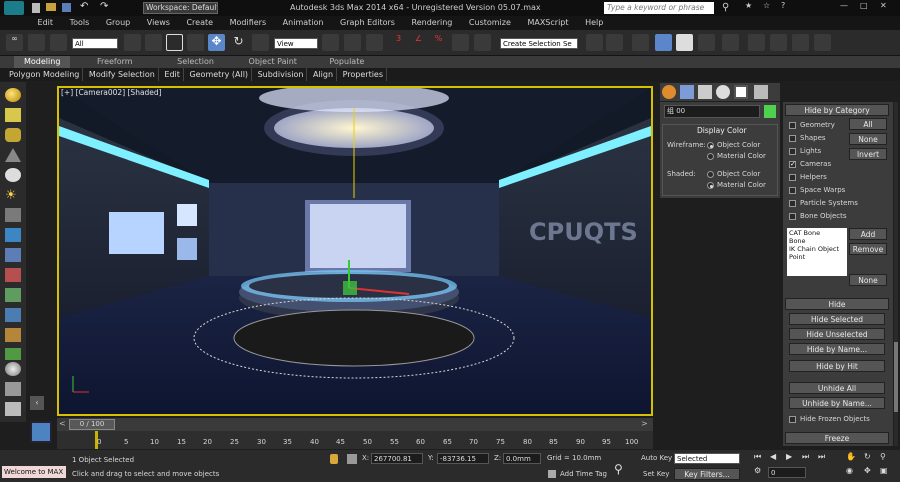  I want to click on time-slider-handle: 0 / 100, so click(92, 424).